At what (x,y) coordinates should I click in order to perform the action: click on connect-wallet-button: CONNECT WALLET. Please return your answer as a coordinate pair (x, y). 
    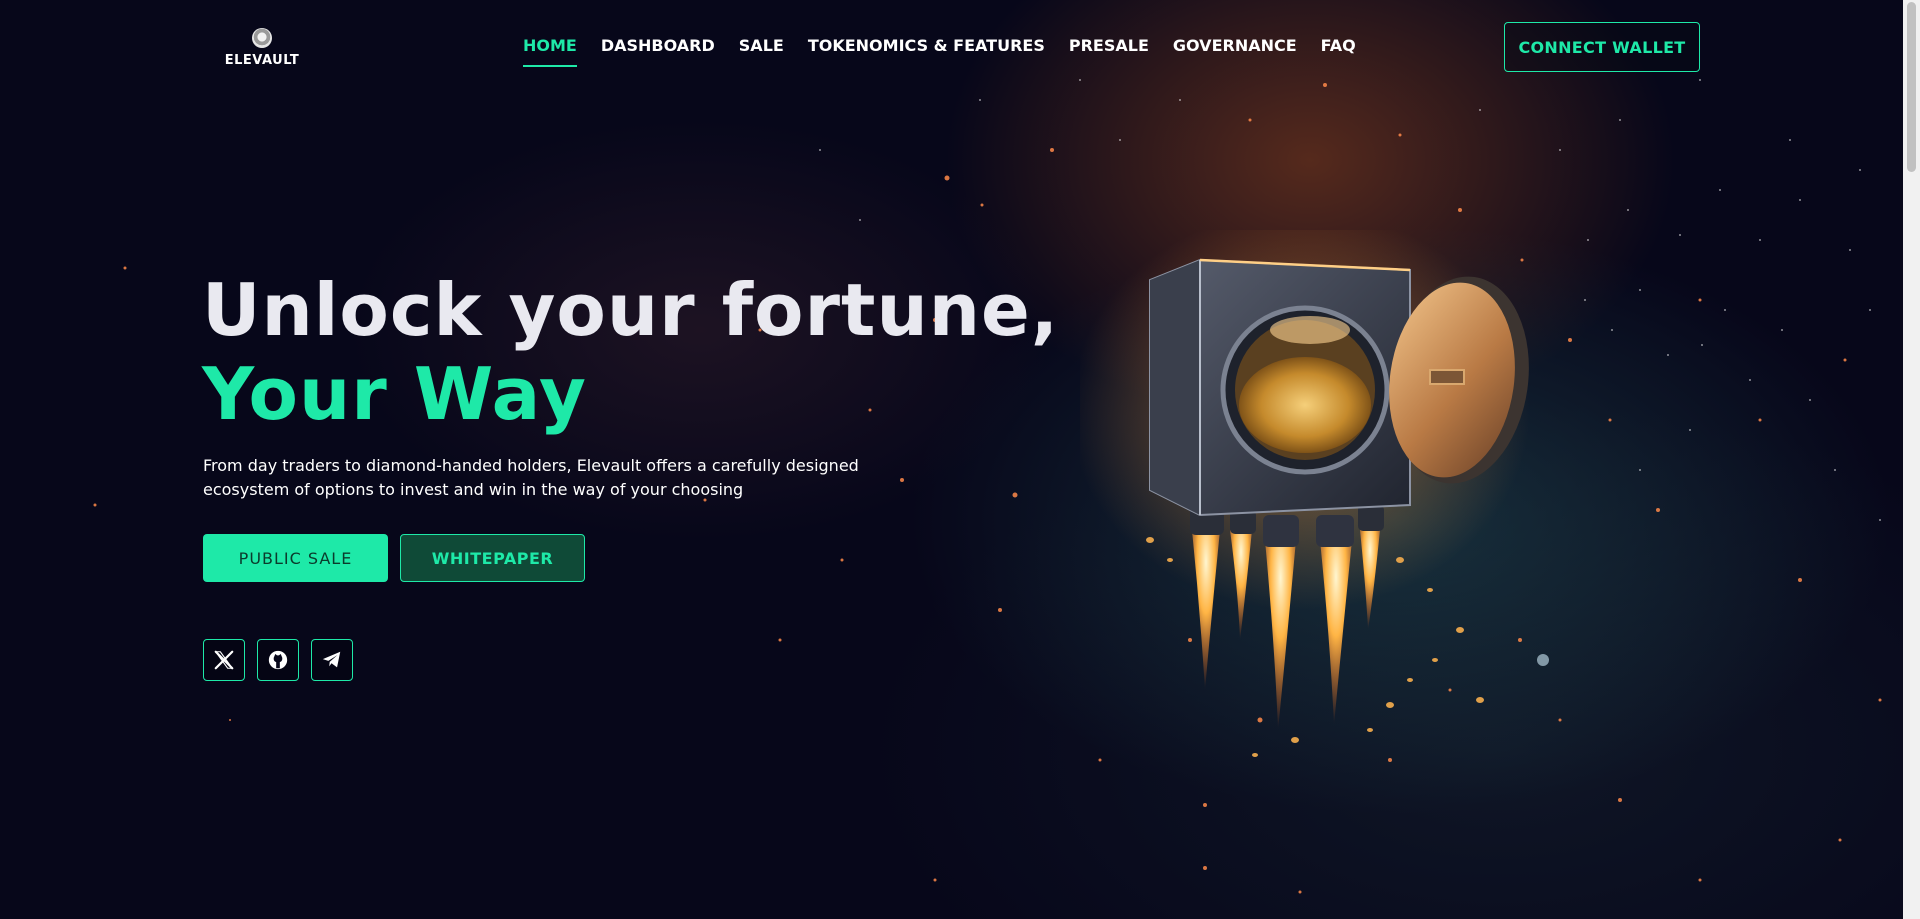
    Looking at the image, I should click on (1602, 47).